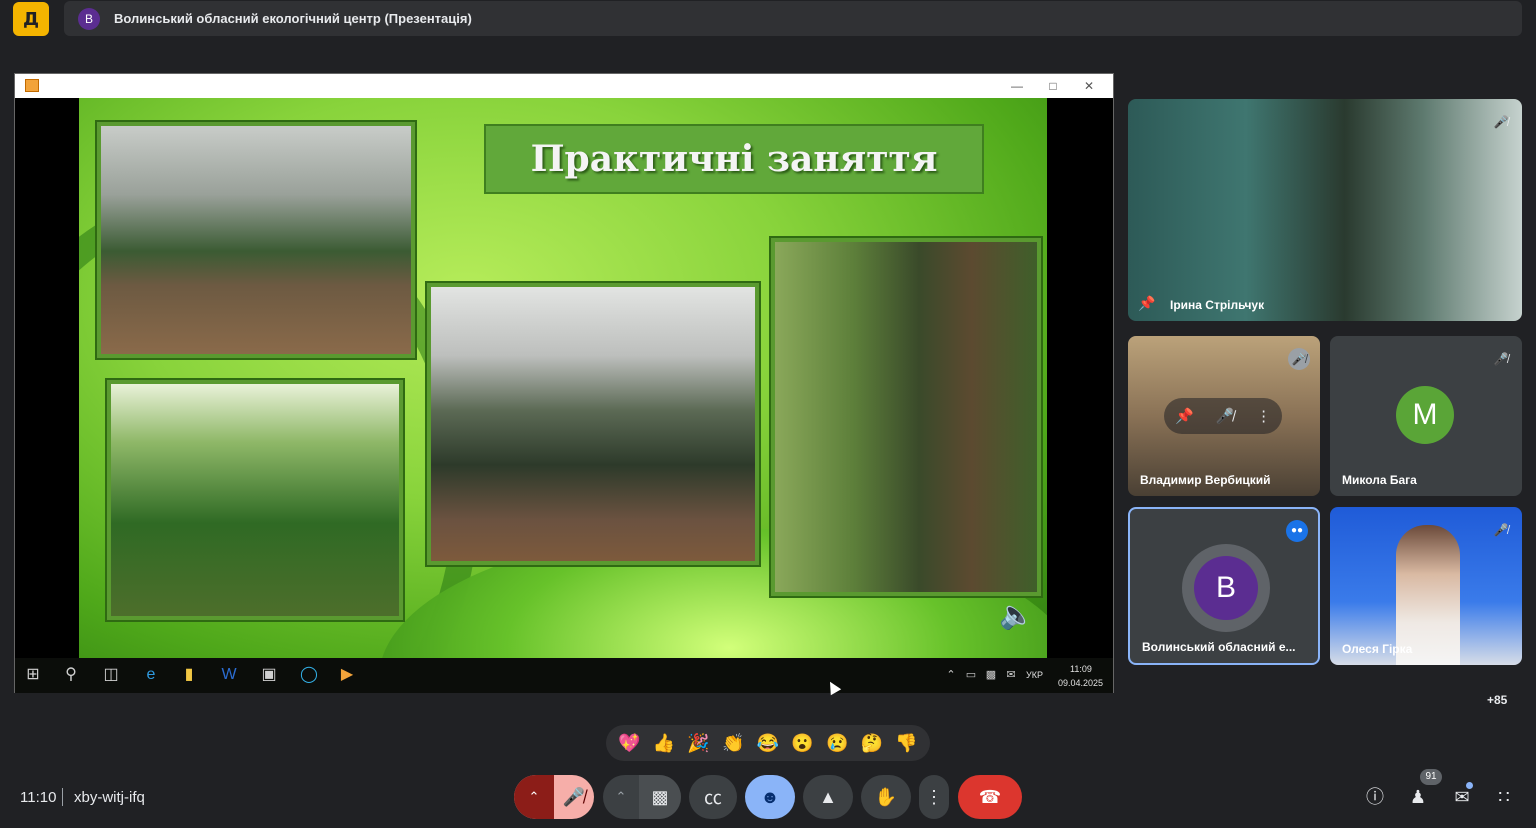  Describe the element at coordinates (309, 675) in the screenshot. I see `edge-icon: ◯` at that location.